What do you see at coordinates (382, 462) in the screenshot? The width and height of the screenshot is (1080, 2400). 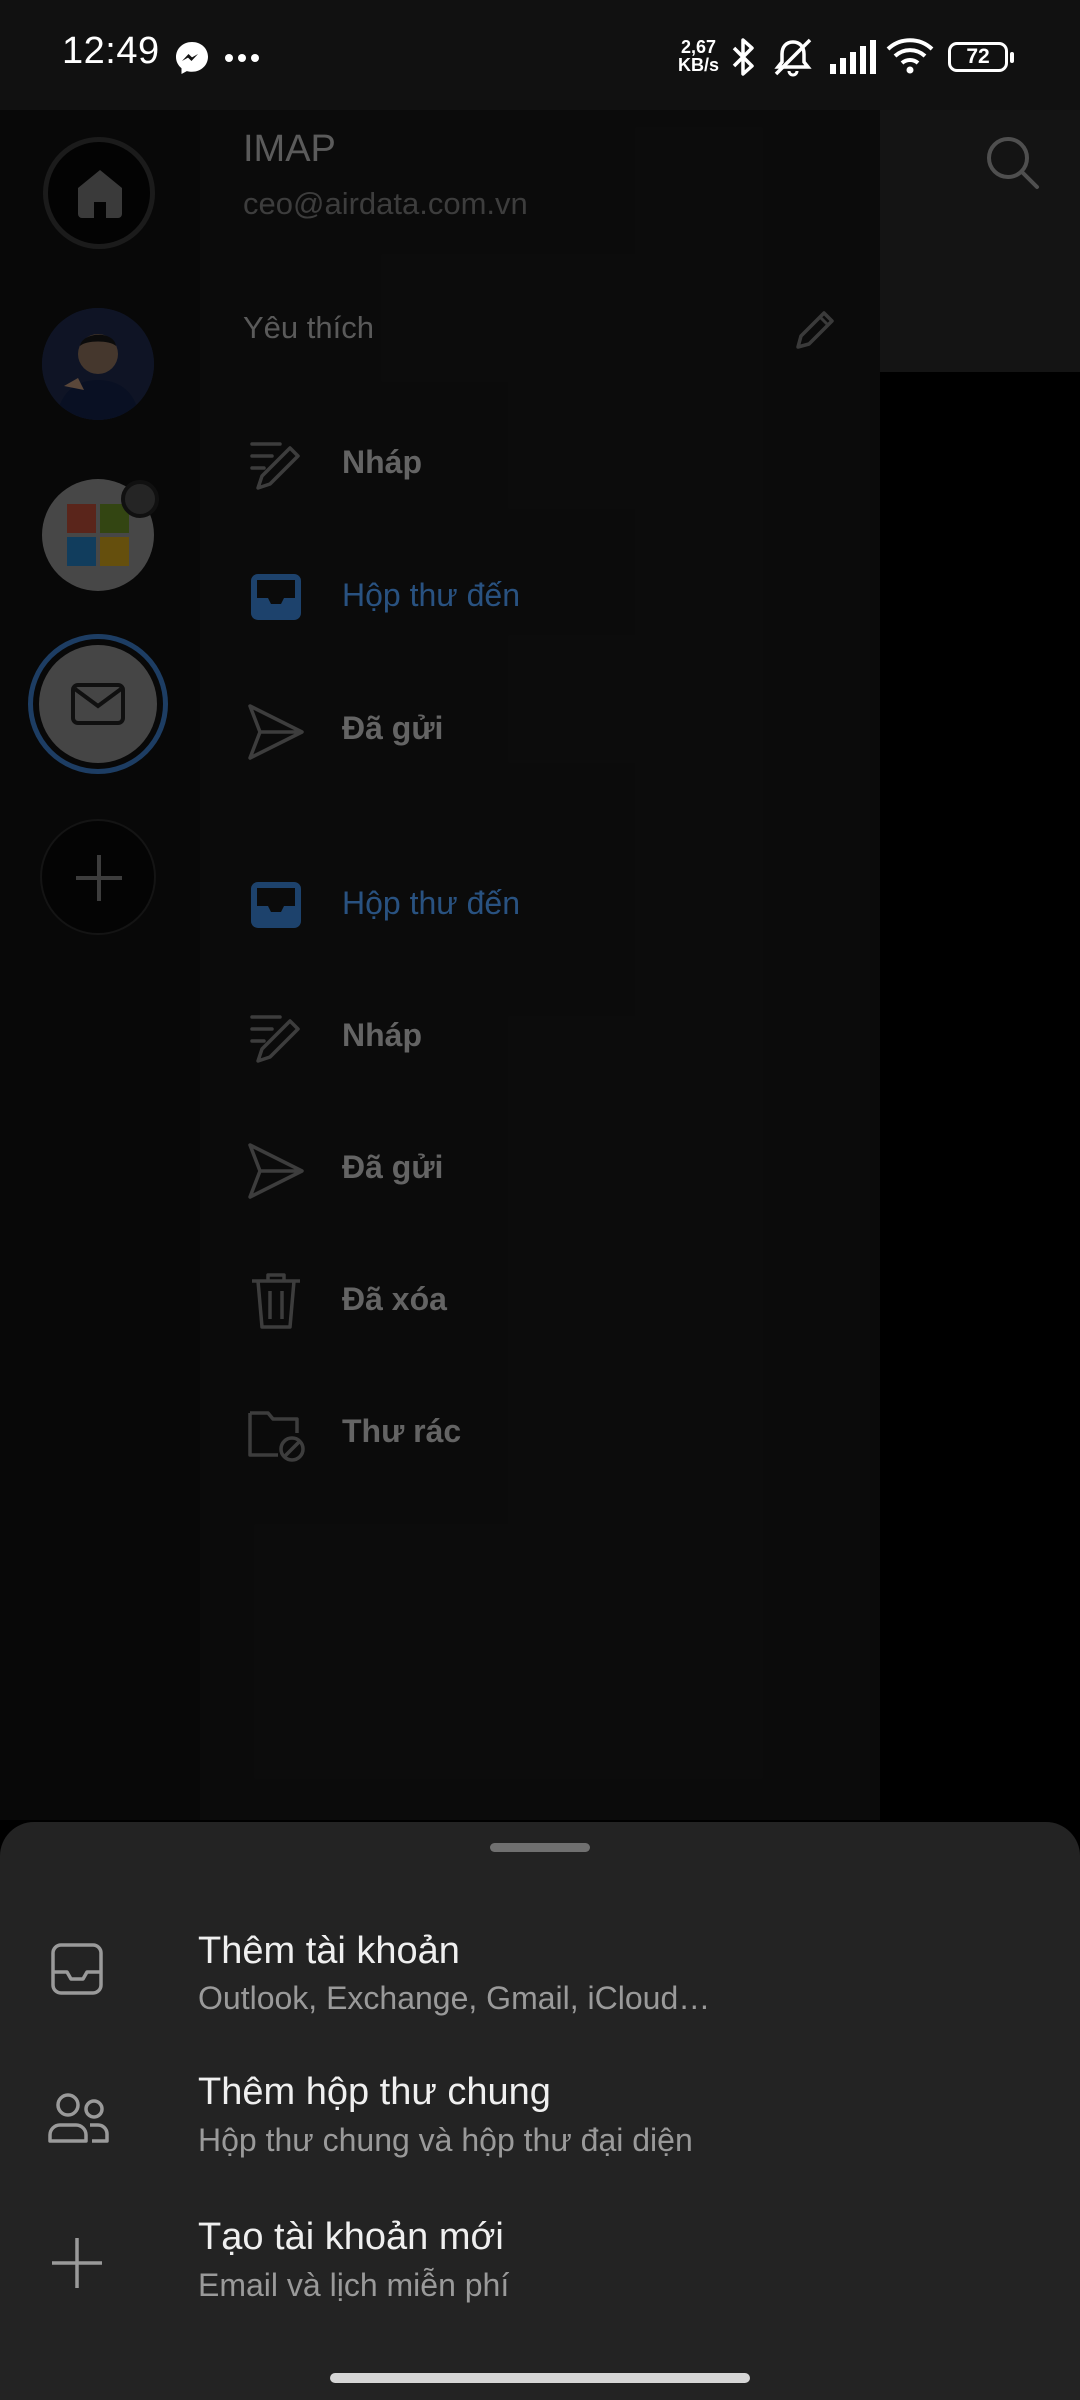 I see `favorite-label-draft: Nháp` at bounding box center [382, 462].